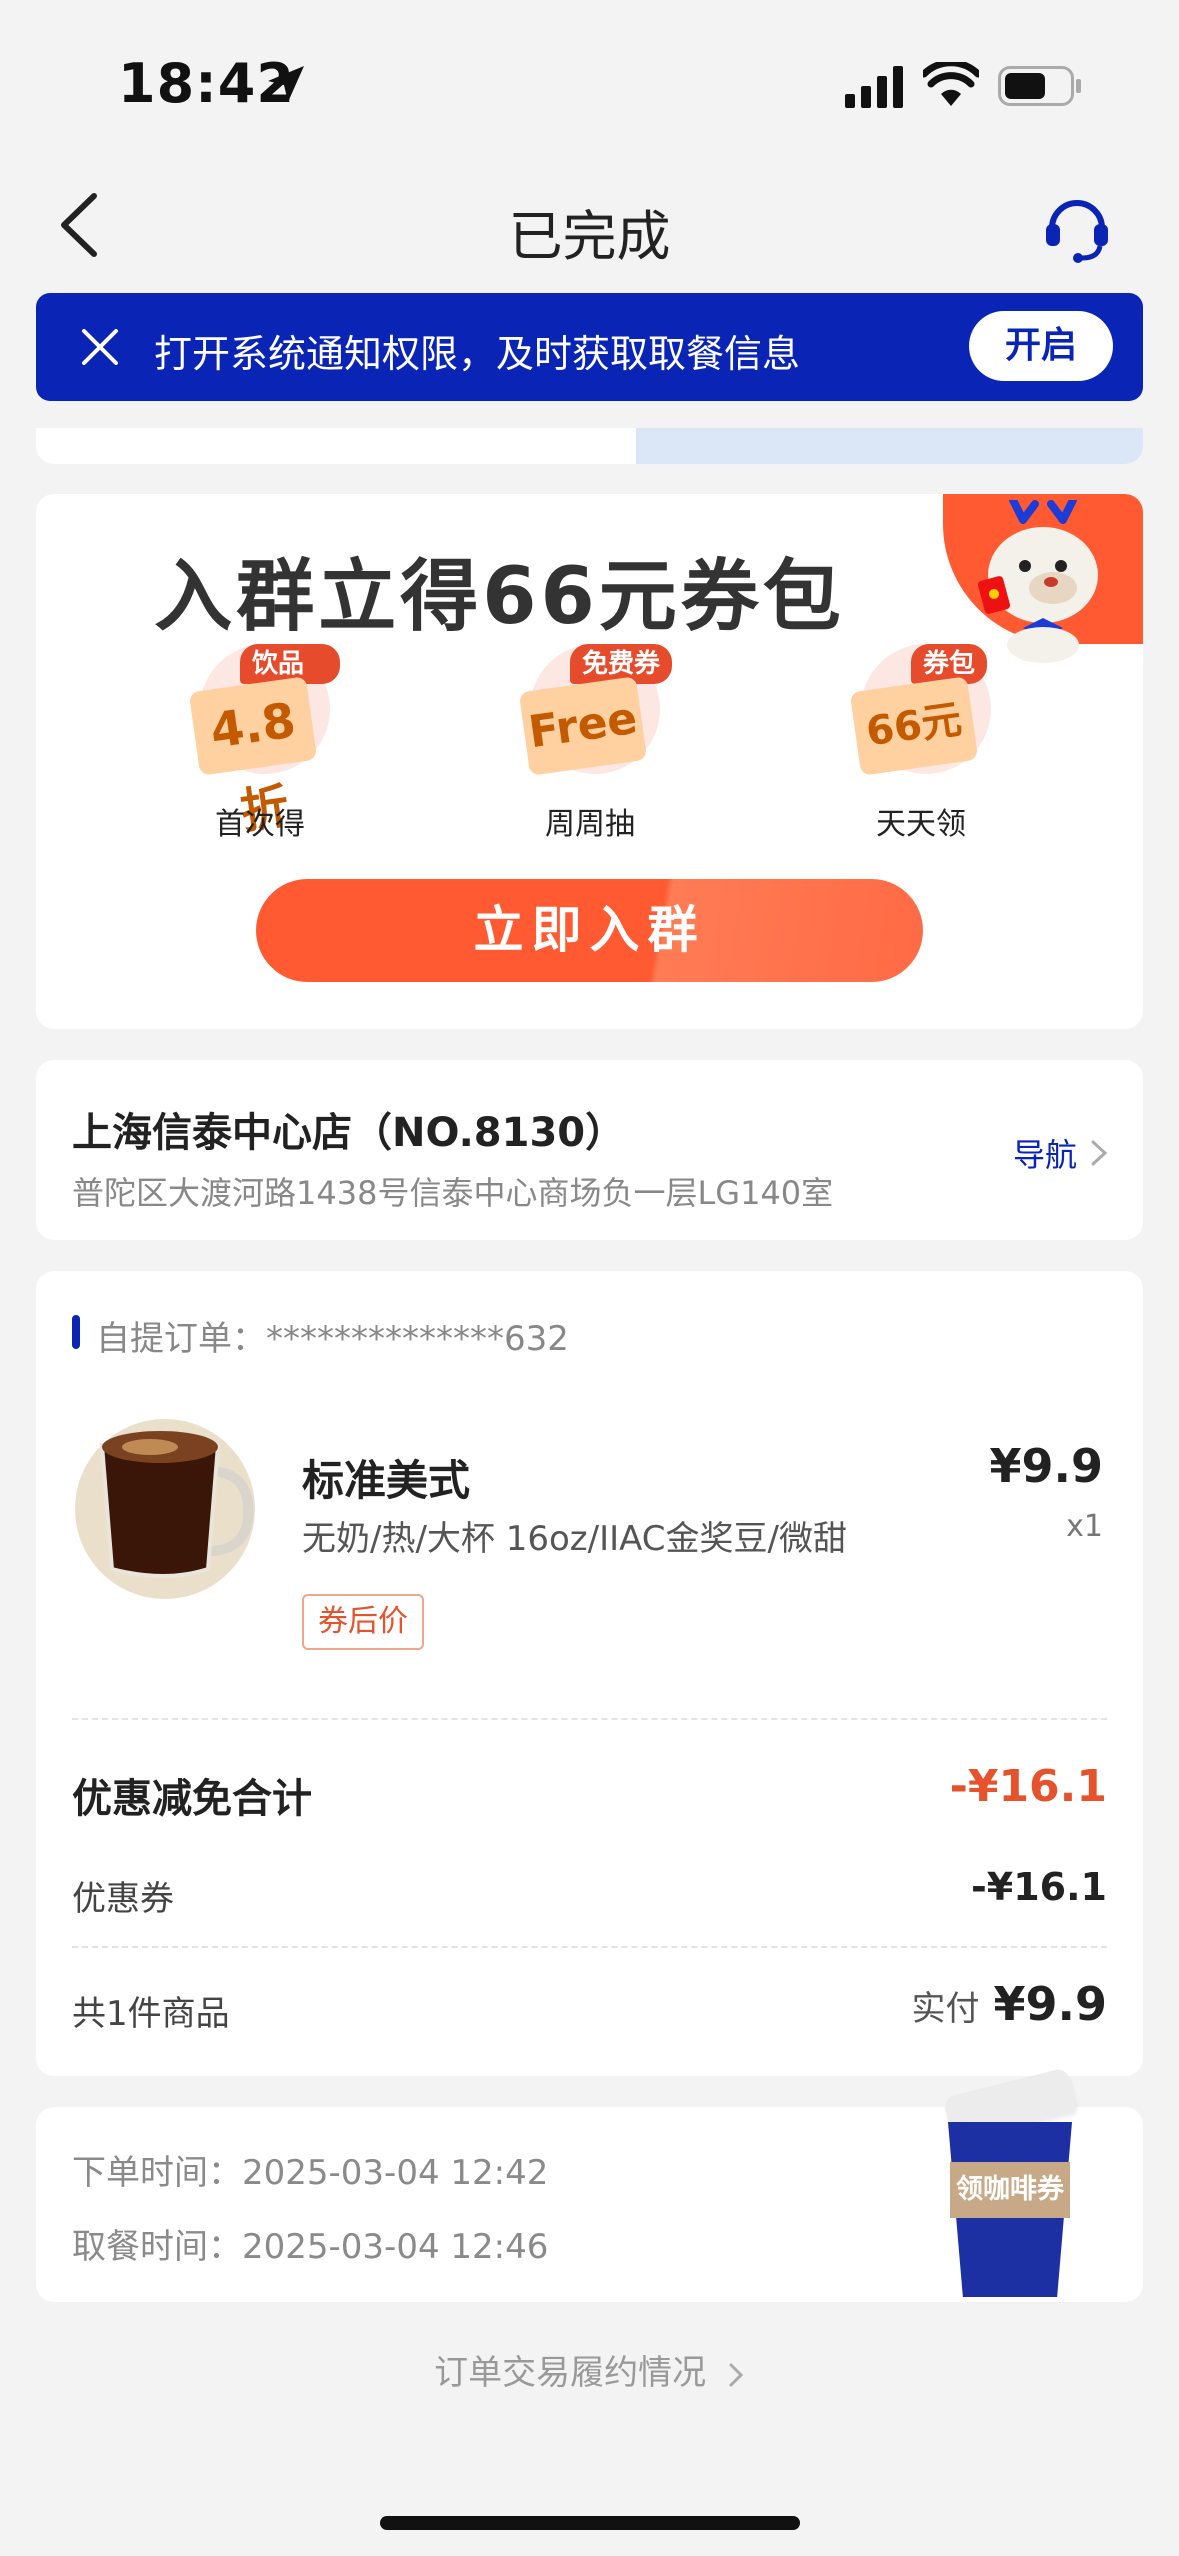  Describe the element at coordinates (123, 1899) in the screenshot. I see `coupon-label: 优惠券` at that location.